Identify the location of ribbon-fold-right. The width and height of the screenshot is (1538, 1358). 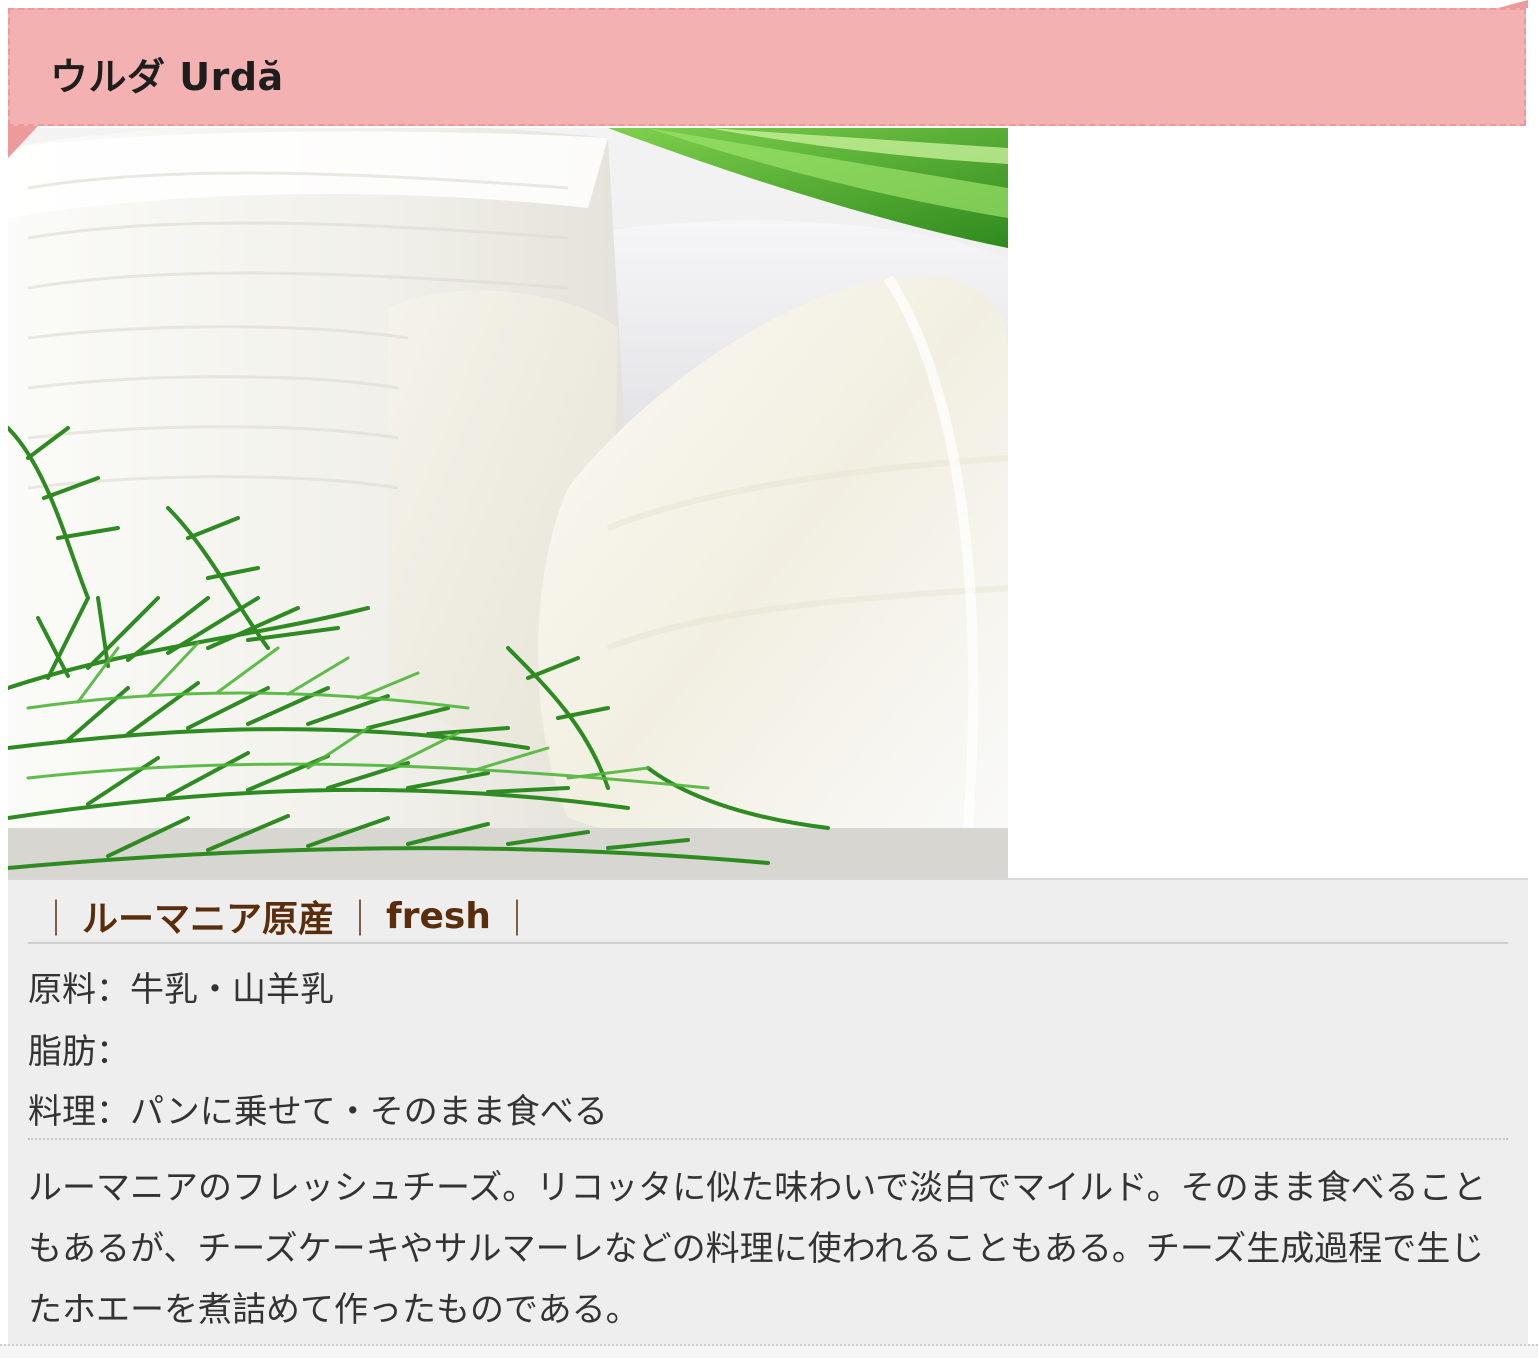
(1513, 4).